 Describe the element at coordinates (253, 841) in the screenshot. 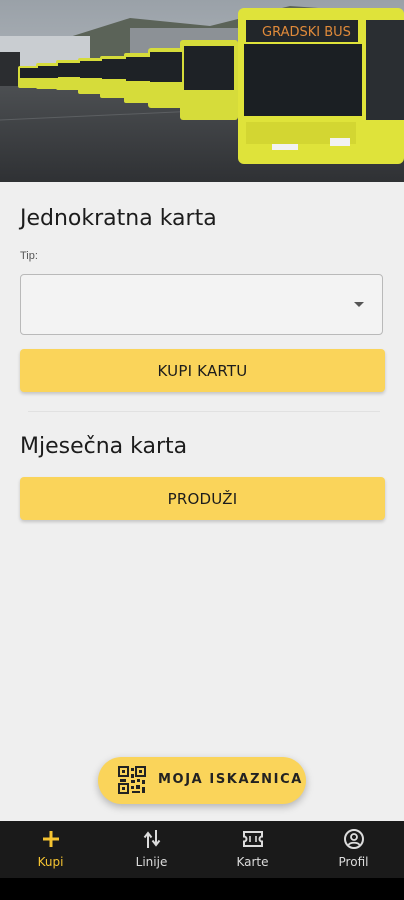

I see `ticket-icon` at that location.